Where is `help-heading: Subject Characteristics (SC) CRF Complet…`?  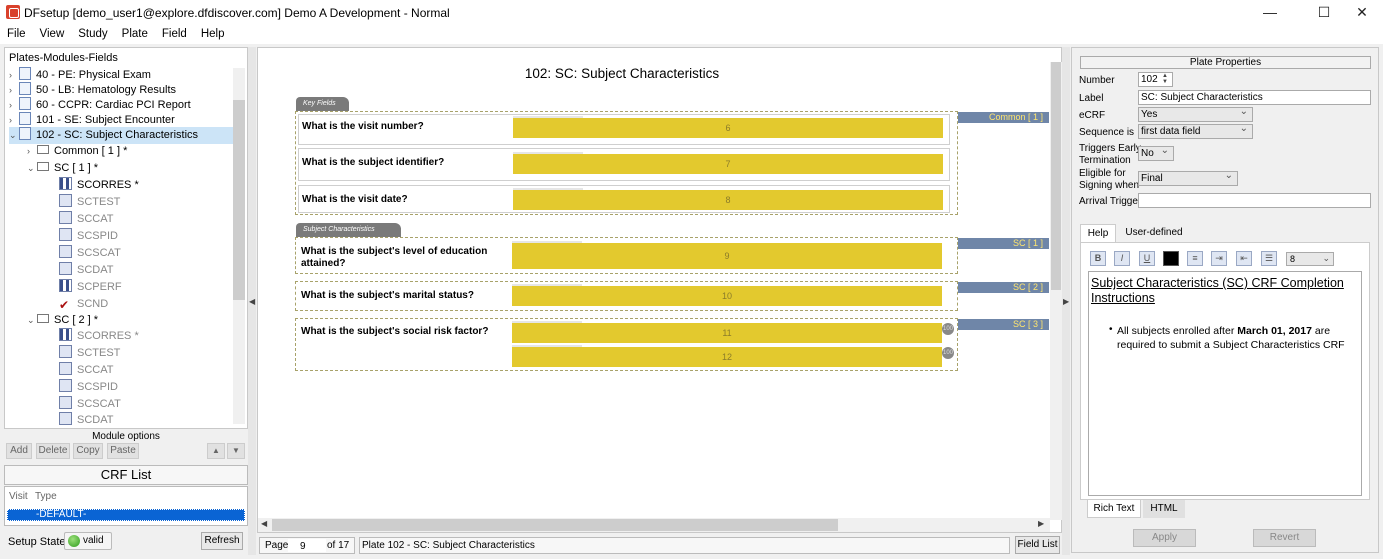 help-heading: Subject Characteristics (SC) CRF Complet… is located at coordinates (1217, 290).